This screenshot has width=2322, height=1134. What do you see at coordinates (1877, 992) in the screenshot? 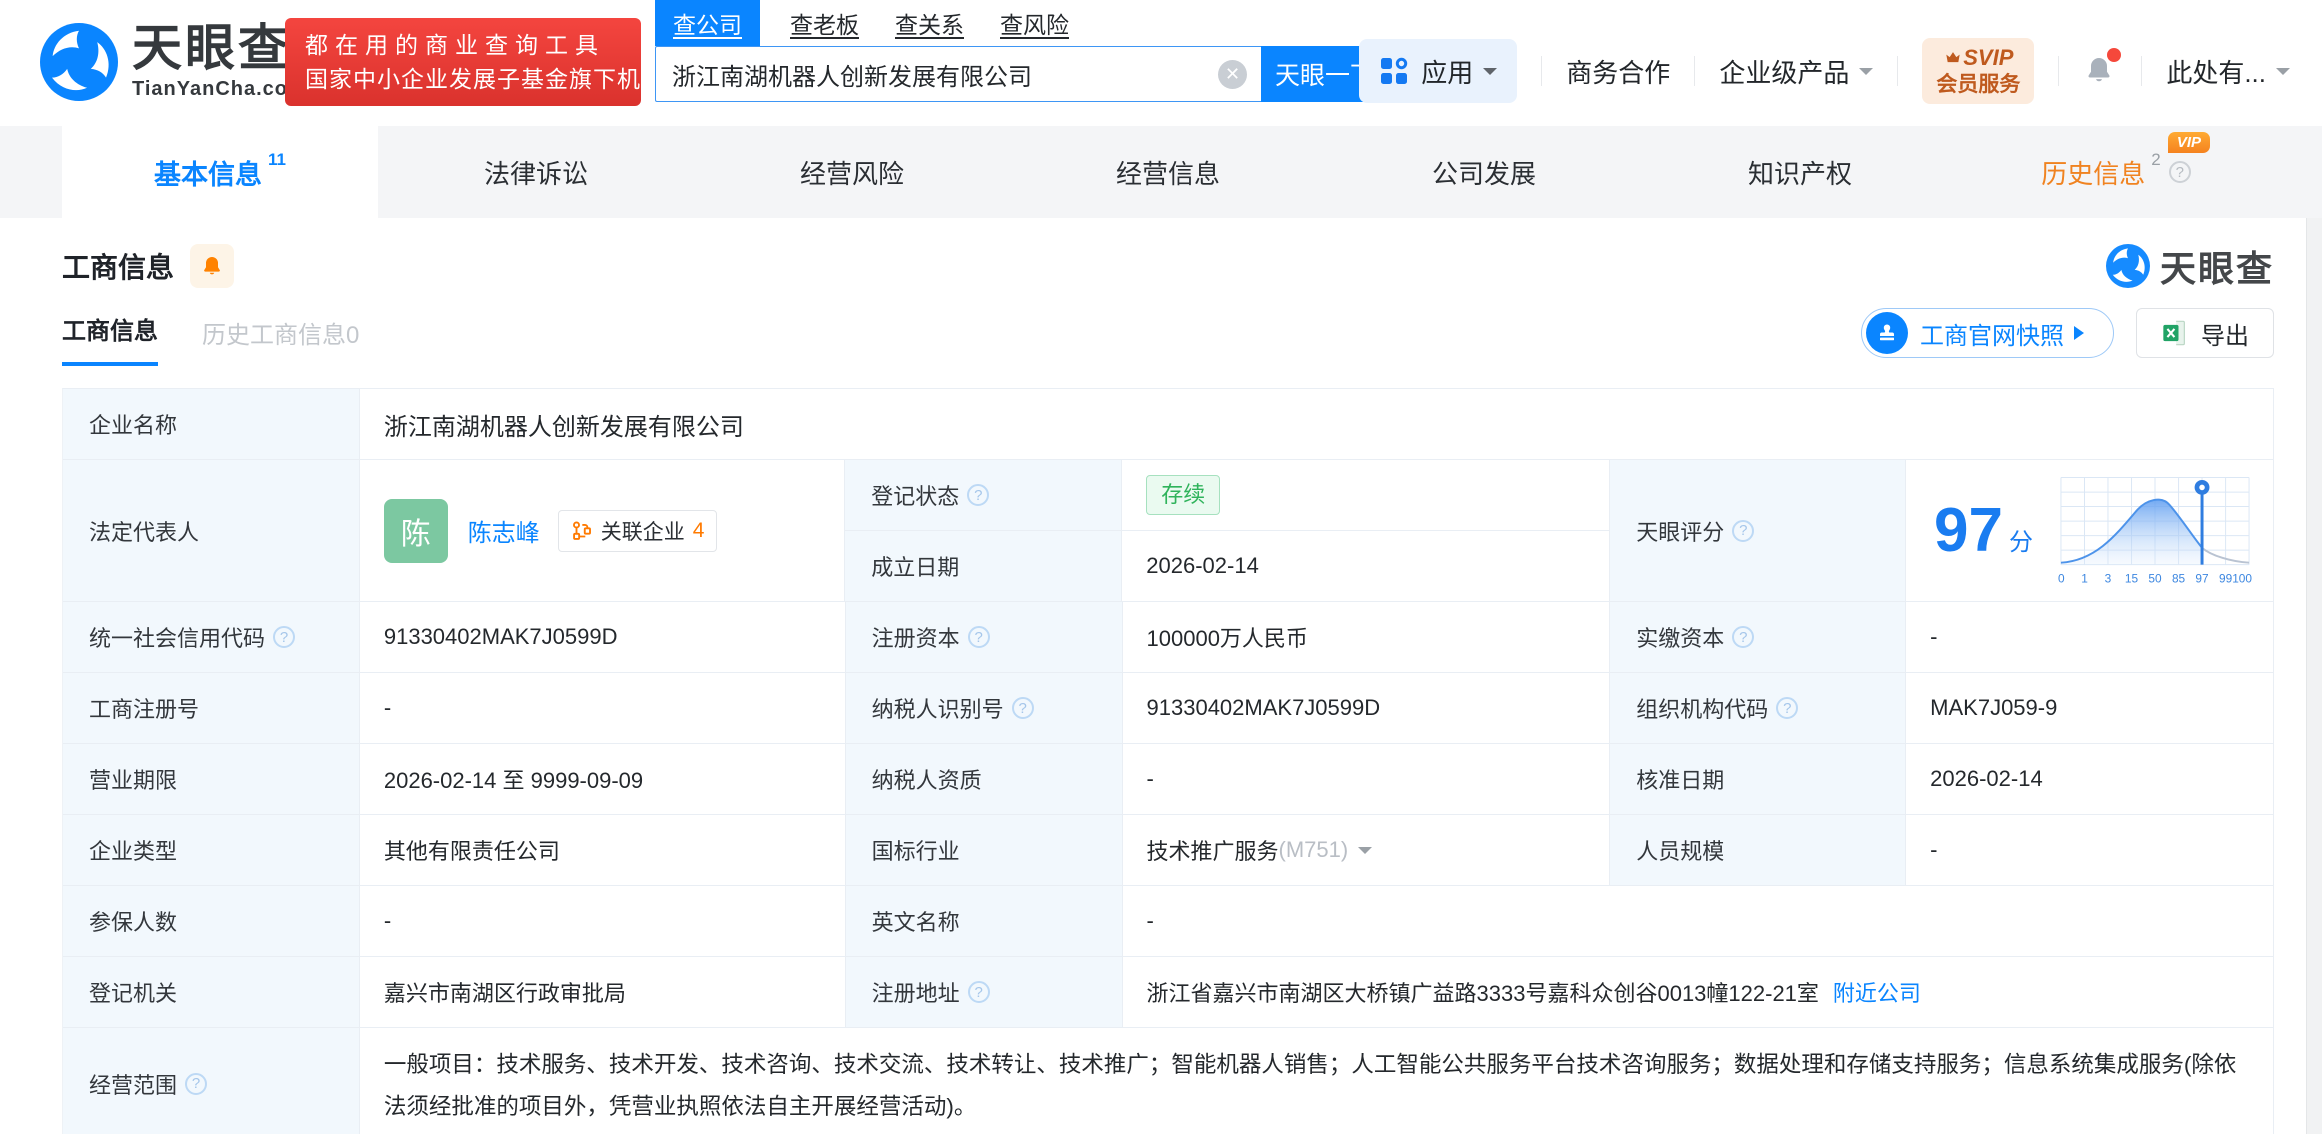
I see `nearby-companies-link: 附近公司` at bounding box center [1877, 992].